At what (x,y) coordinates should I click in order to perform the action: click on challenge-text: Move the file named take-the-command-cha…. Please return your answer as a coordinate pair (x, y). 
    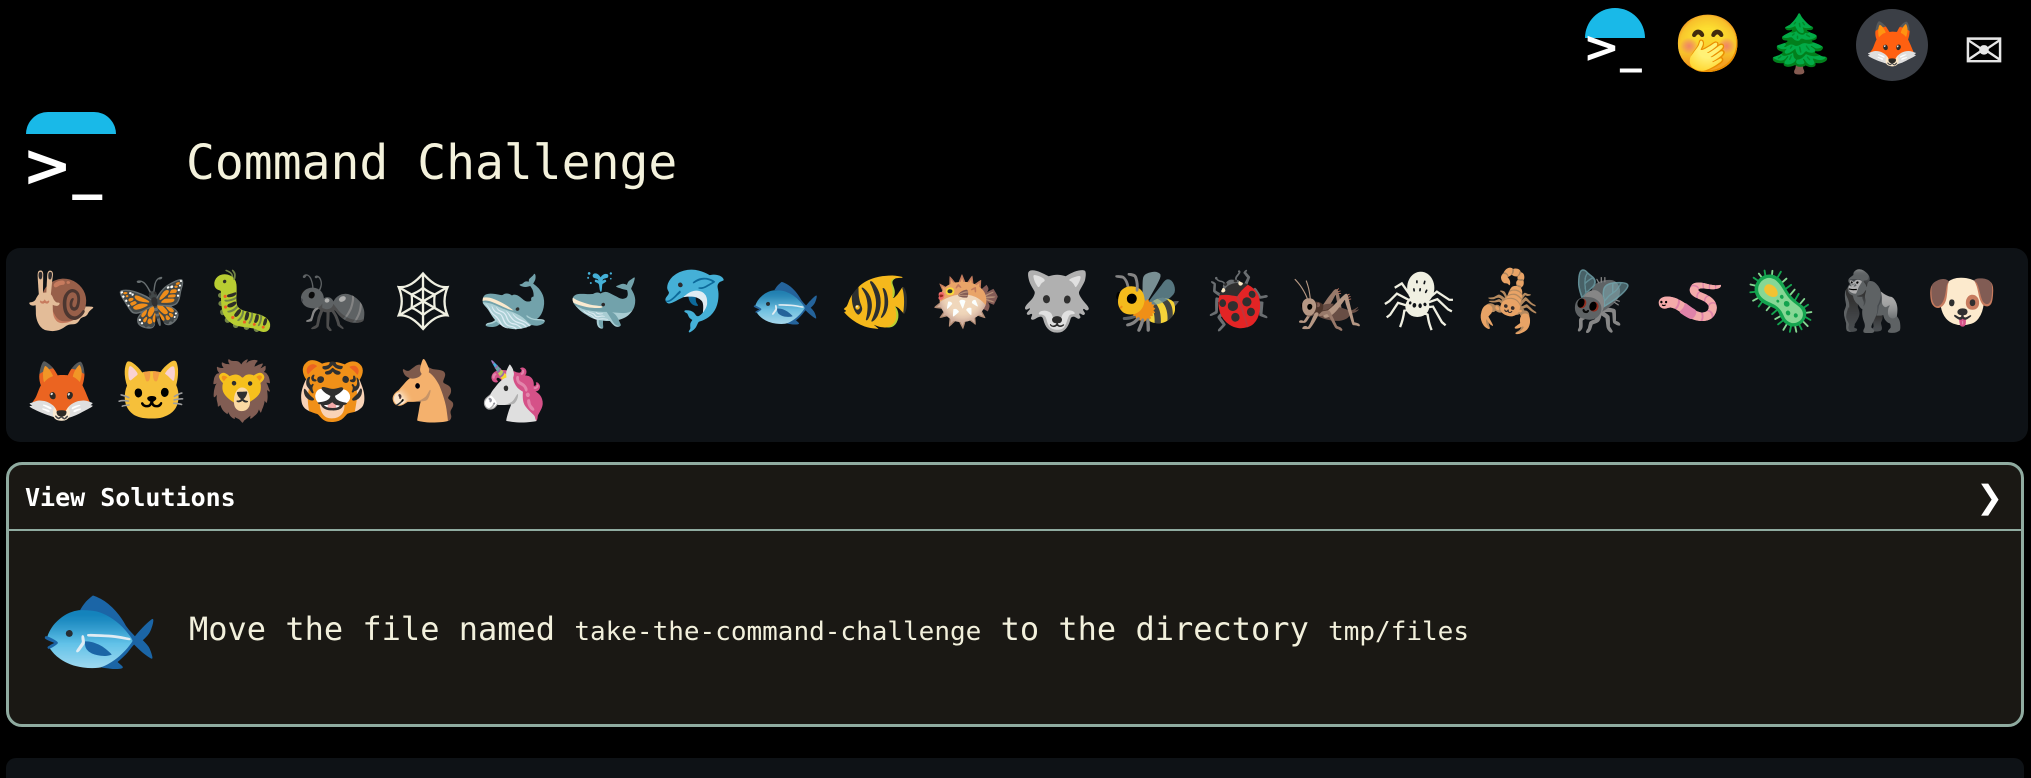
    Looking at the image, I should click on (829, 629).